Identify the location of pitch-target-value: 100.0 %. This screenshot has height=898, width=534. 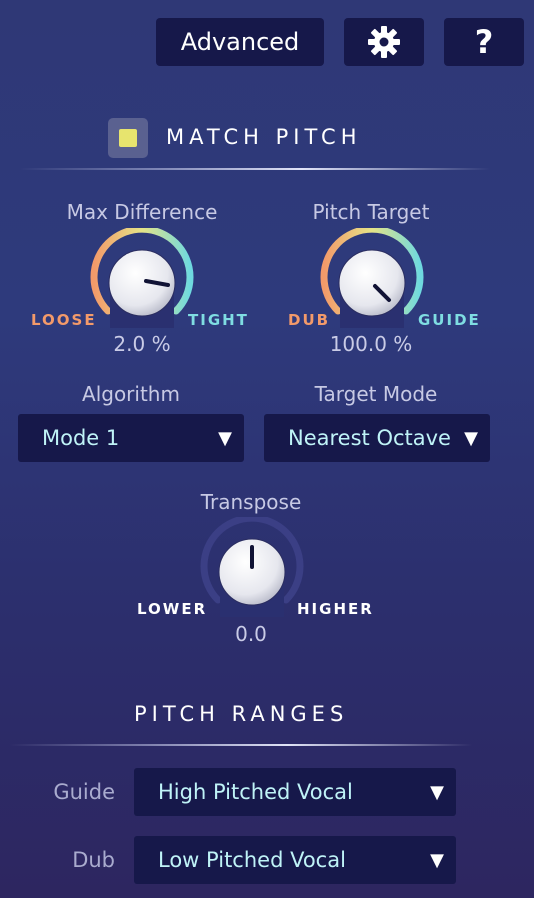
(371, 344).